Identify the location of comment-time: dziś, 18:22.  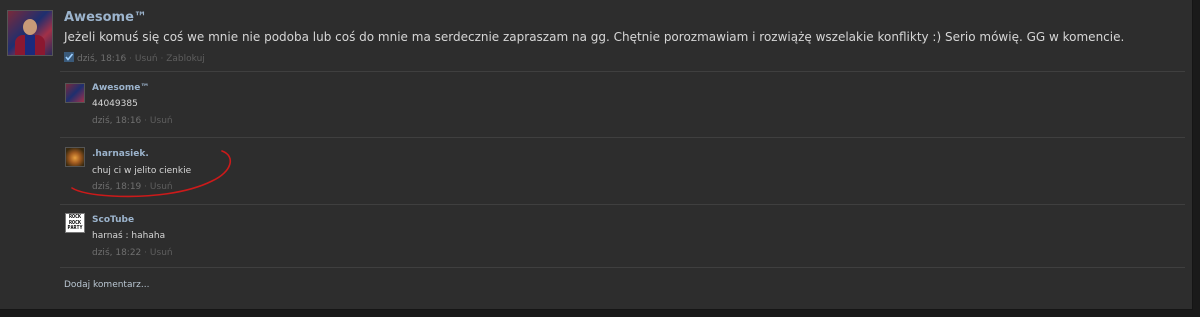
(117, 253).